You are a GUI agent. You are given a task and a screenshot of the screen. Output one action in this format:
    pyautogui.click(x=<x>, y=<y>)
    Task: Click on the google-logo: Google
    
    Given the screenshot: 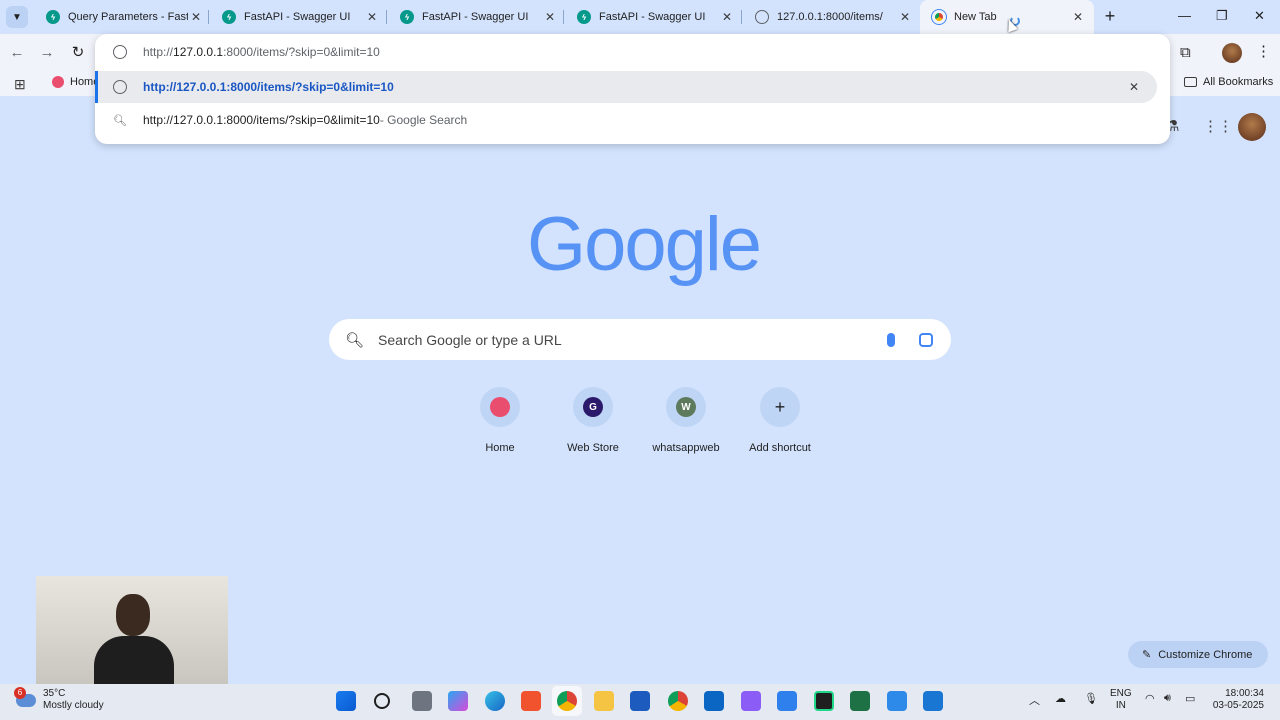 What is the action you would take?
    pyautogui.click(x=644, y=244)
    